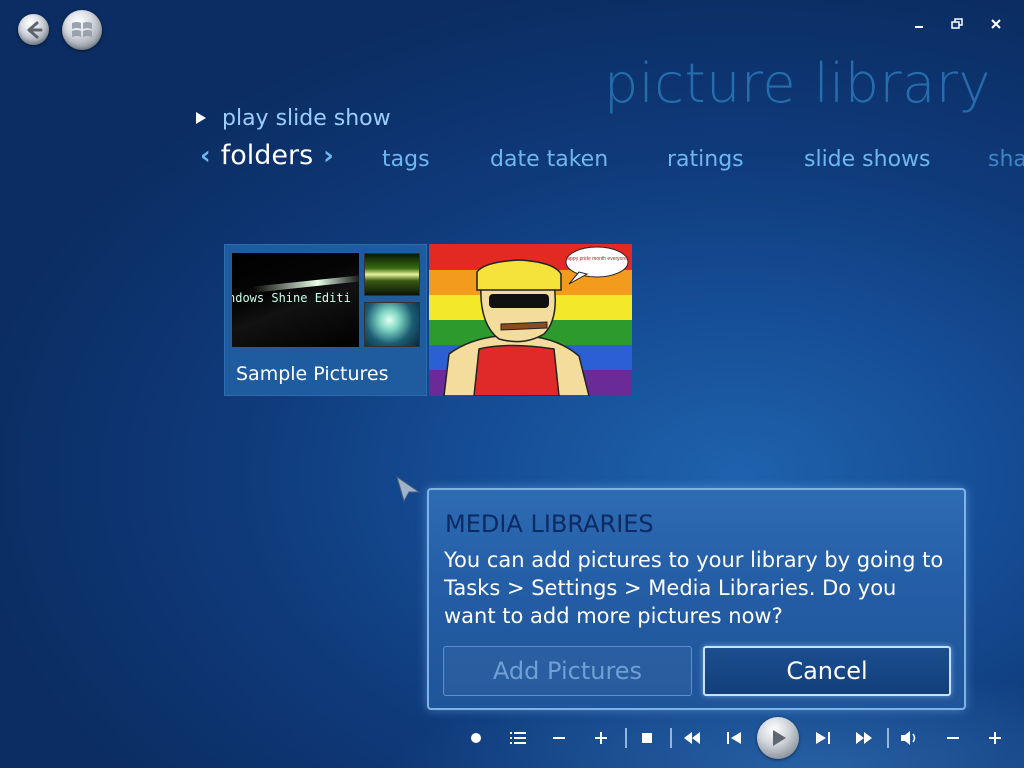 The image size is (1024, 768). I want to click on folder-label: Sample Pictures, so click(312, 374).